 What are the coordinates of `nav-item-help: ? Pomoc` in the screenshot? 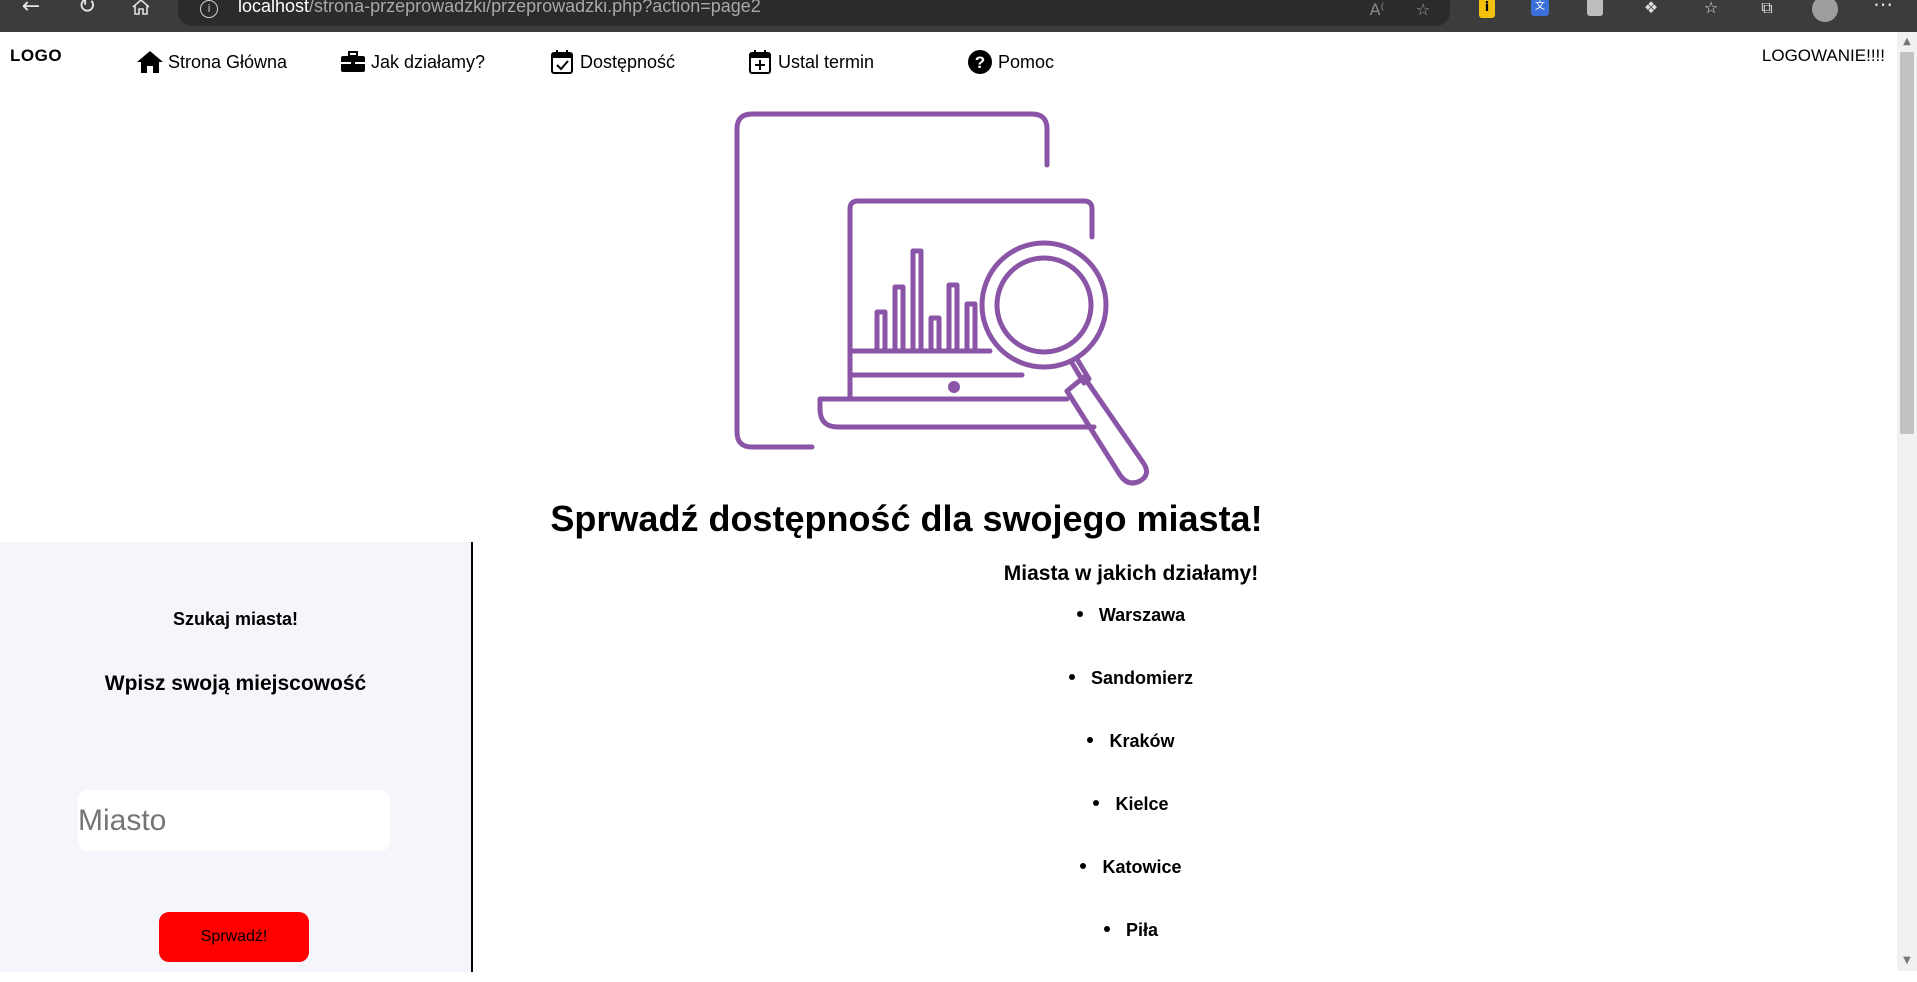 It's located at (1010, 62).